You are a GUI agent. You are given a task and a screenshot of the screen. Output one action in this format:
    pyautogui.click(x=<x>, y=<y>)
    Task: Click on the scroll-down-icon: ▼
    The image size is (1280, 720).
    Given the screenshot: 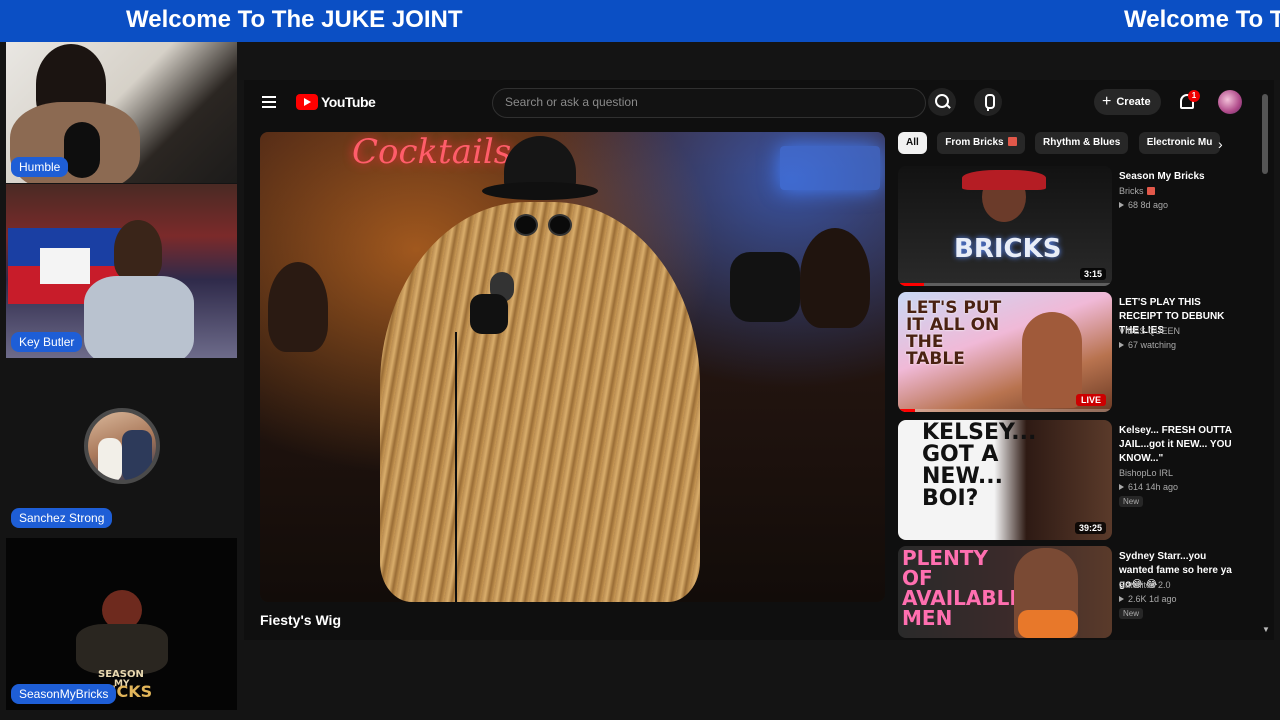 What is the action you would take?
    pyautogui.click(x=1266, y=629)
    